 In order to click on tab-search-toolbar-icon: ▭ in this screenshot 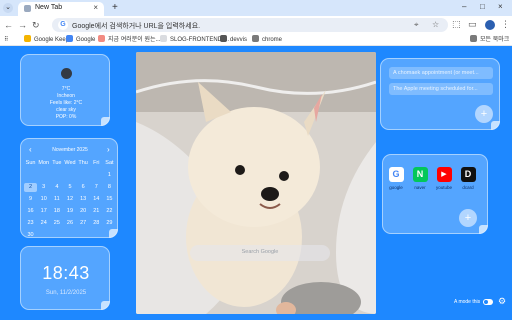, I will do `click(472, 24)`.